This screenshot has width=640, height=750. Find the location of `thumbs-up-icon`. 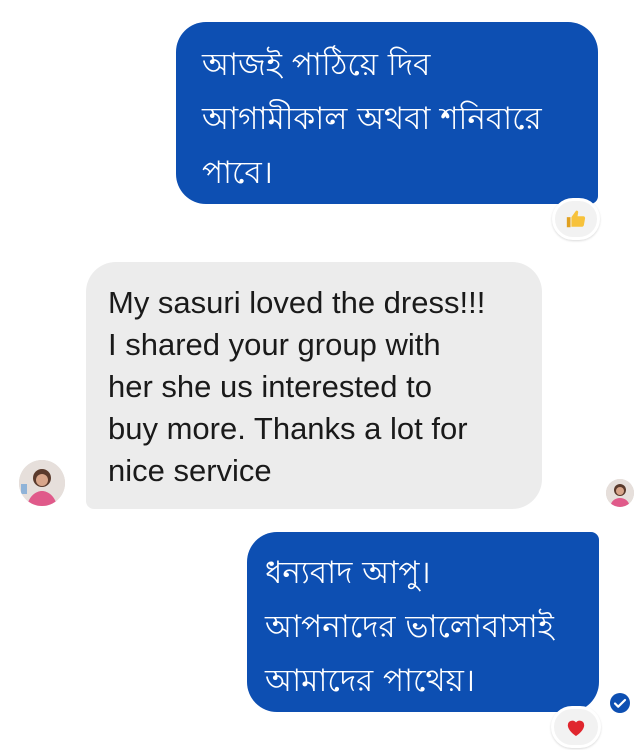

thumbs-up-icon is located at coordinates (576, 219).